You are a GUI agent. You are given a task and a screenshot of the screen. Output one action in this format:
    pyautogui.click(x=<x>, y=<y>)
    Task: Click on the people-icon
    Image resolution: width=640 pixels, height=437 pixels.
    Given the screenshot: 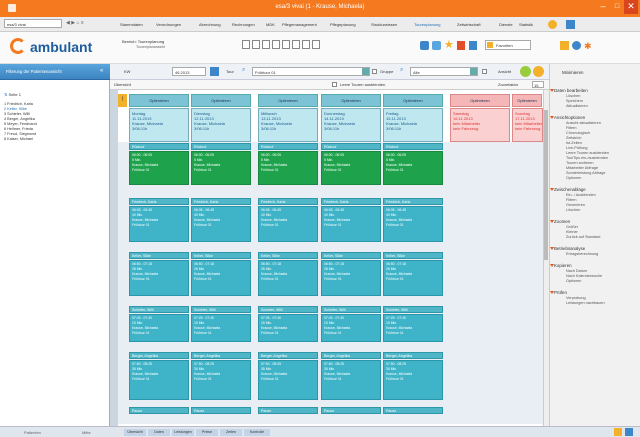 What is the action you would take?
    pyautogui.click(x=424, y=45)
    